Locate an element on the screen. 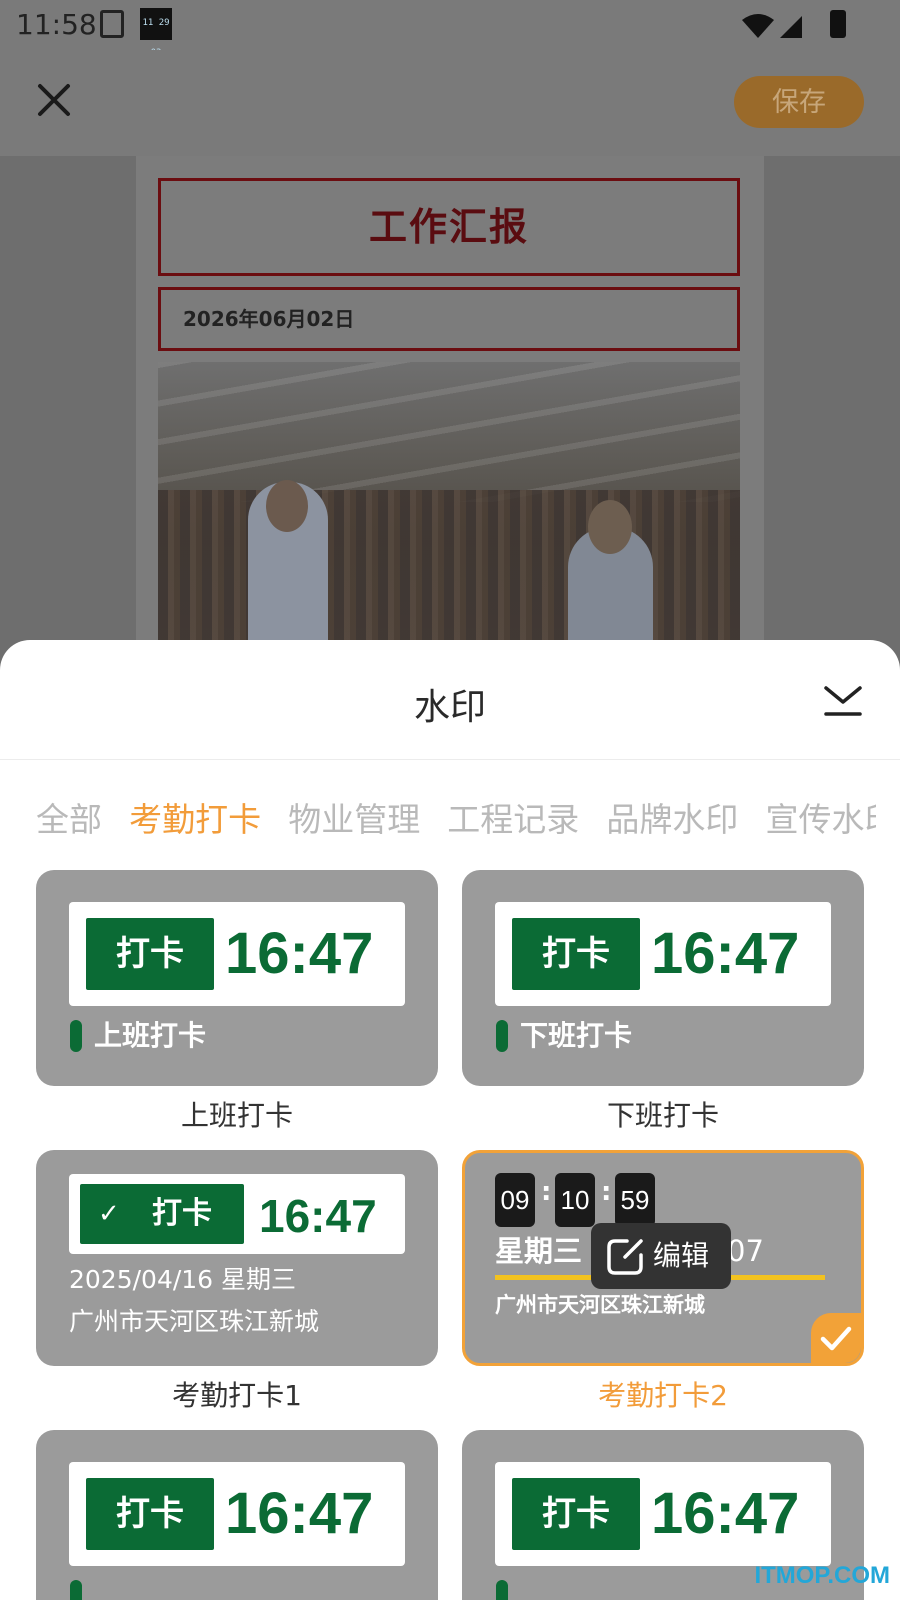 Image resolution: width=900 pixels, height=1600 pixels. clock-widget-icon: 11 29 03 is located at coordinates (156, 33).